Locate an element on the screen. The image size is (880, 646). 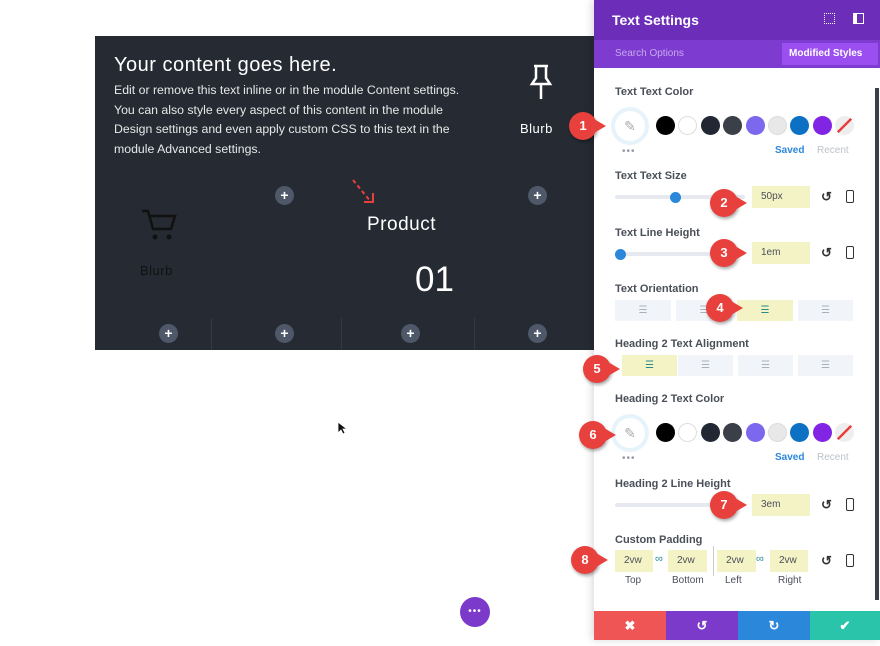
undo-button: ↺ is located at coordinates (702, 625).